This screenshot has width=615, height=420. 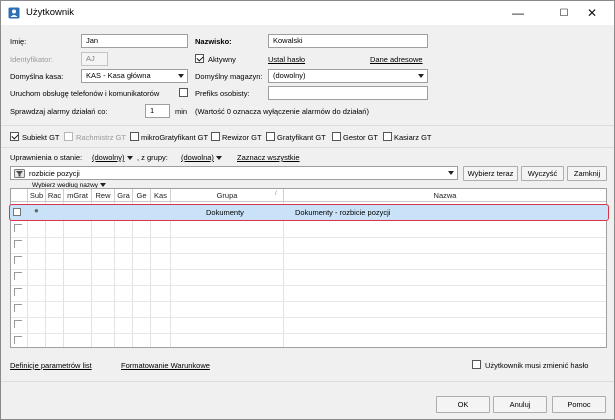 I want to click on table-row-selected: ● Dokumenty Dokumenty - rozbicie pozycji, so click(x=309, y=212).